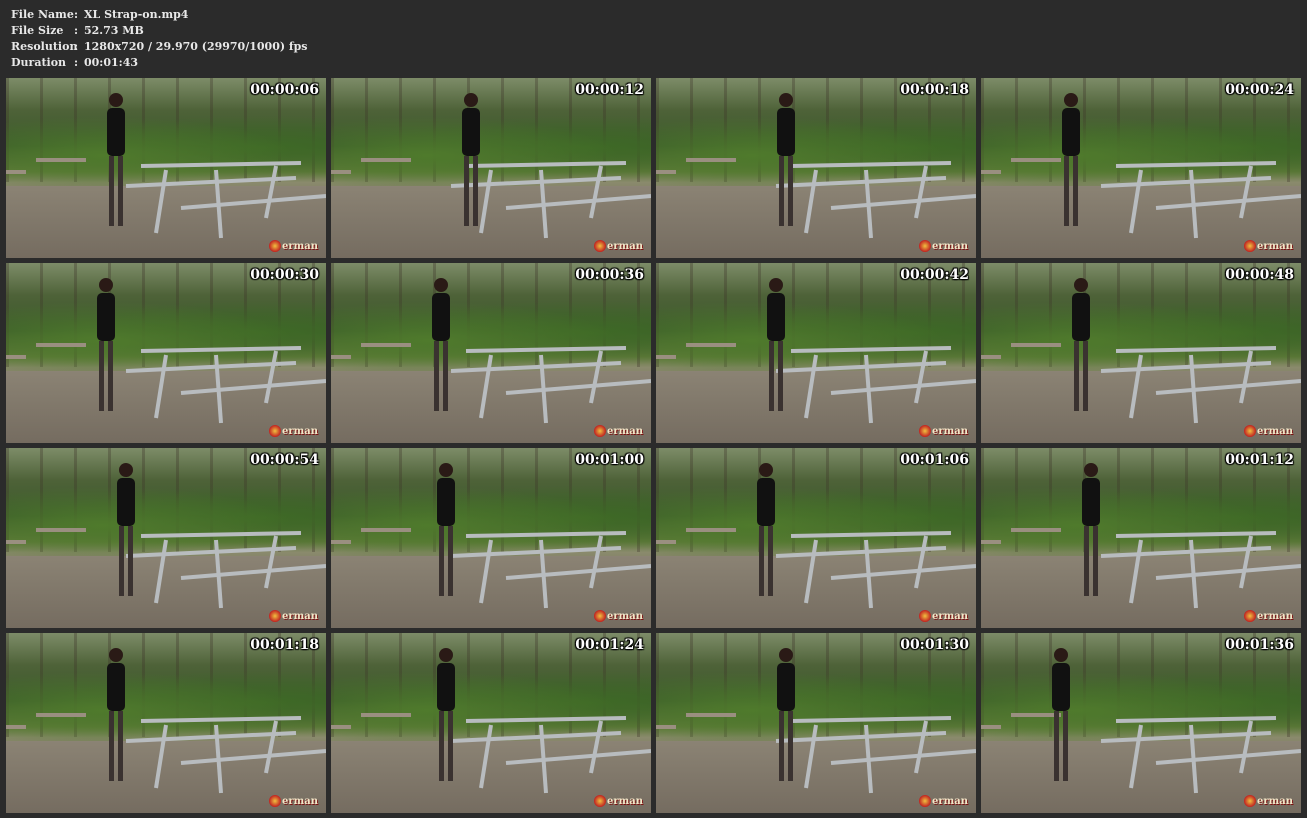 This screenshot has height=818, width=1307. Describe the element at coordinates (166, 723) in the screenshot. I see `thumbnail-frame: 00:01:18 erman` at that location.